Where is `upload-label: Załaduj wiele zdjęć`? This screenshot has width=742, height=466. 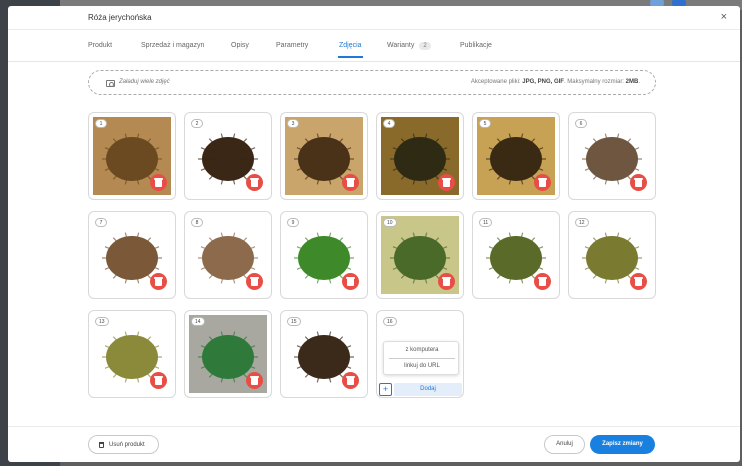 upload-label: Załaduj wiele zdjęć is located at coordinates (144, 82).